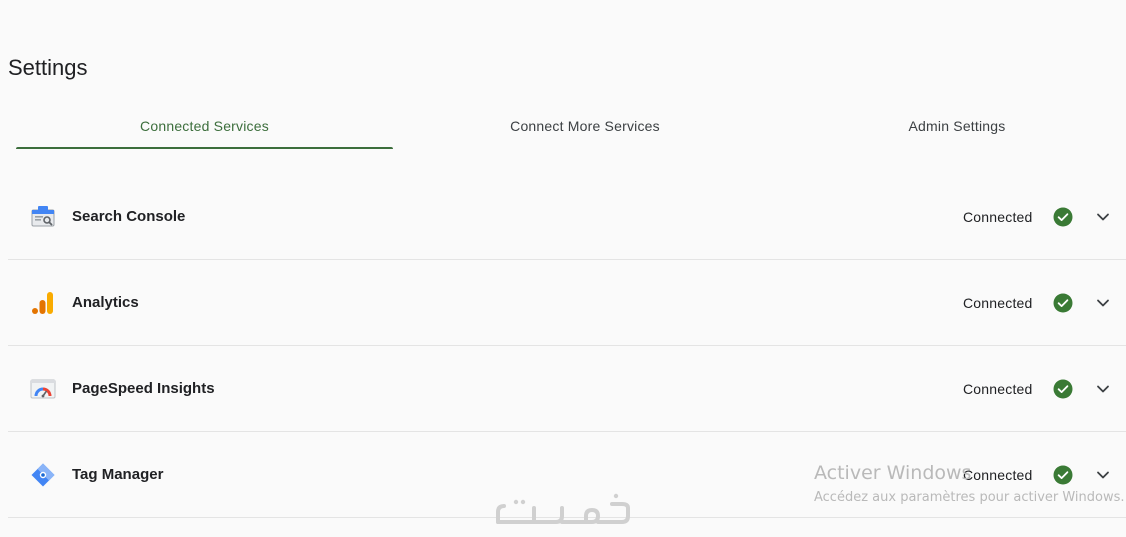  Describe the element at coordinates (105, 302) in the screenshot. I see `service-name: Analytics` at that location.